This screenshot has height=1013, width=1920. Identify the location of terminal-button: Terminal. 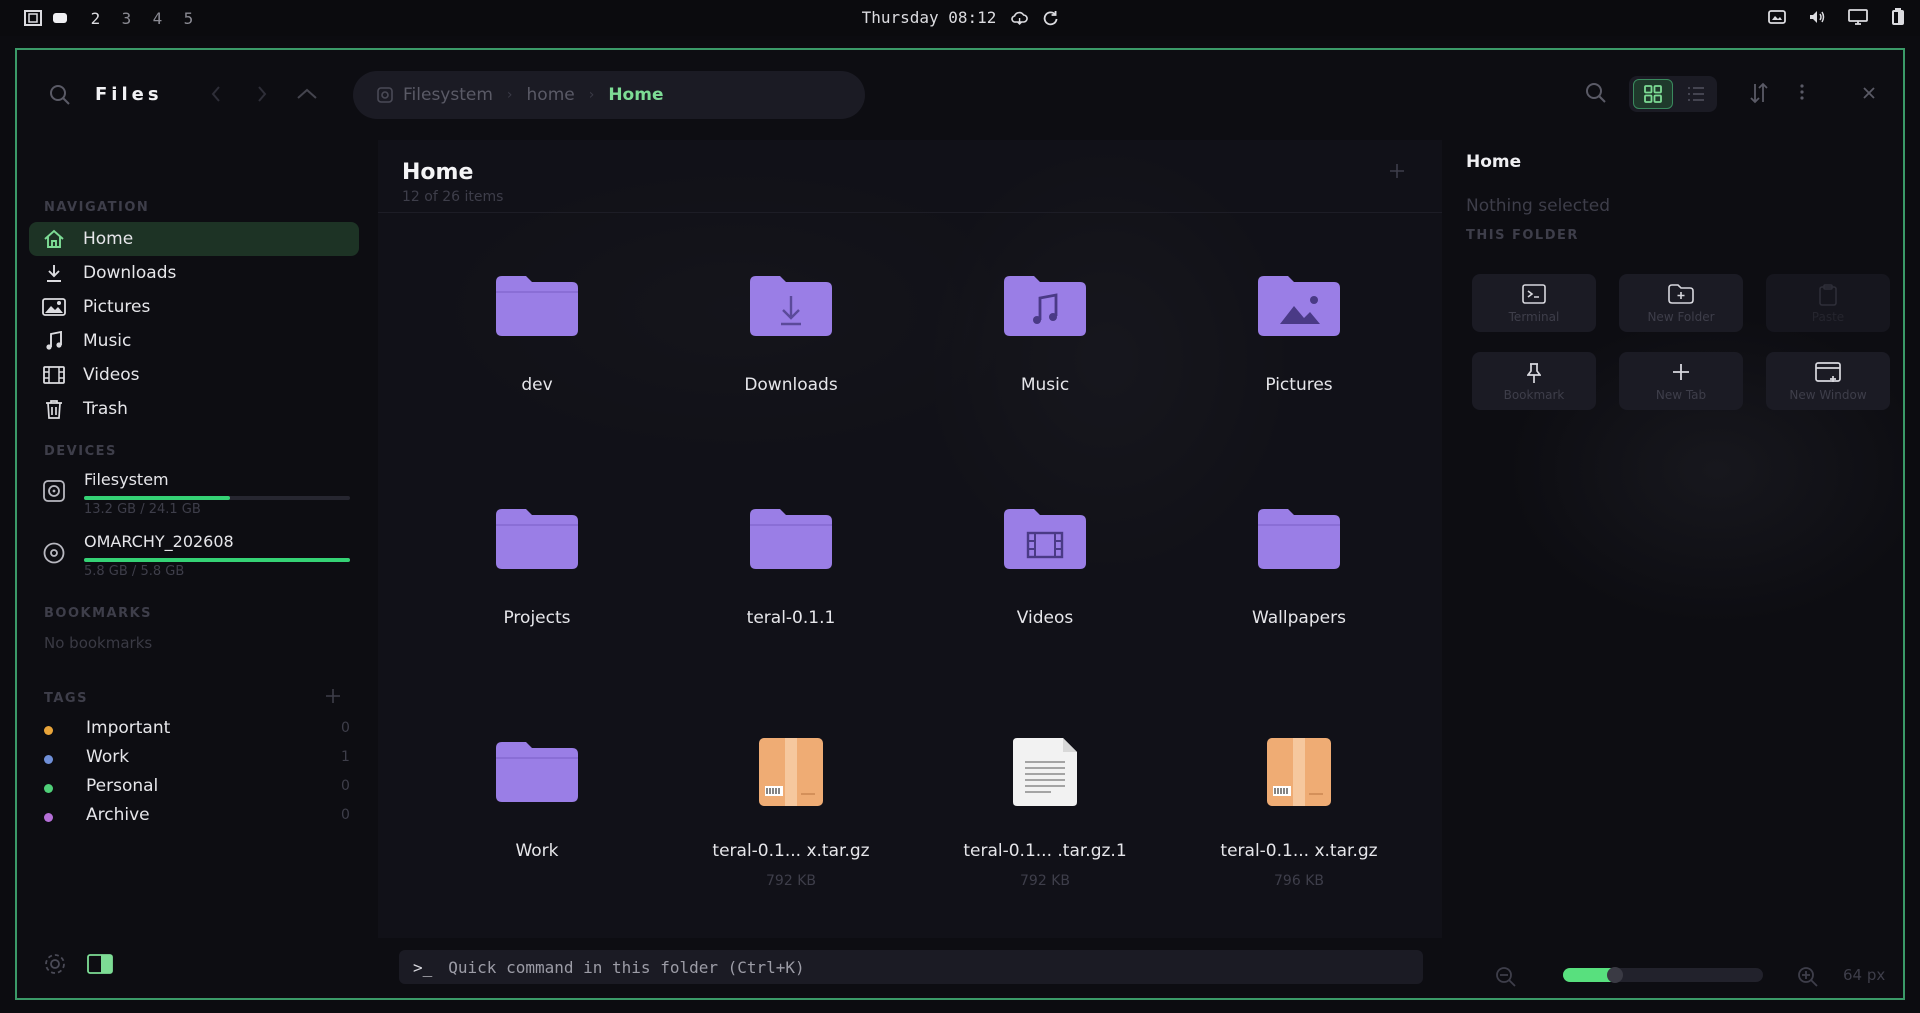
(1534, 303).